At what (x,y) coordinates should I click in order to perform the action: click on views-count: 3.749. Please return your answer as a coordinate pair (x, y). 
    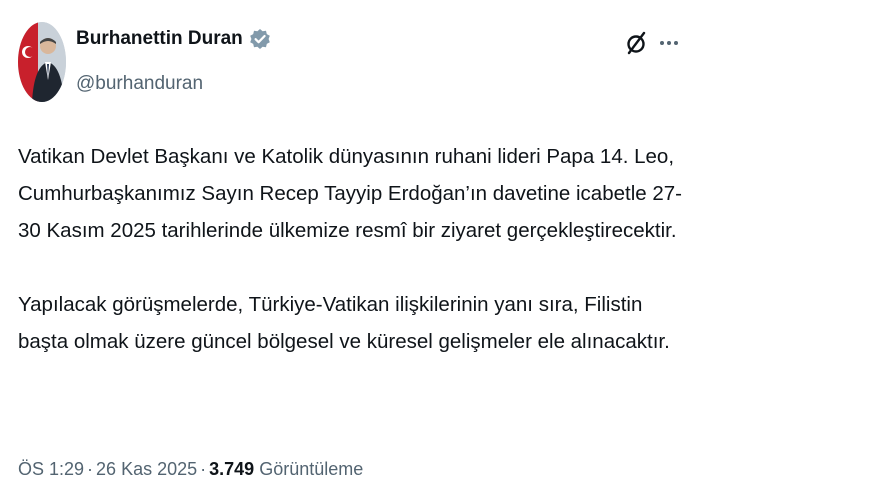
    Looking at the image, I should click on (231, 469).